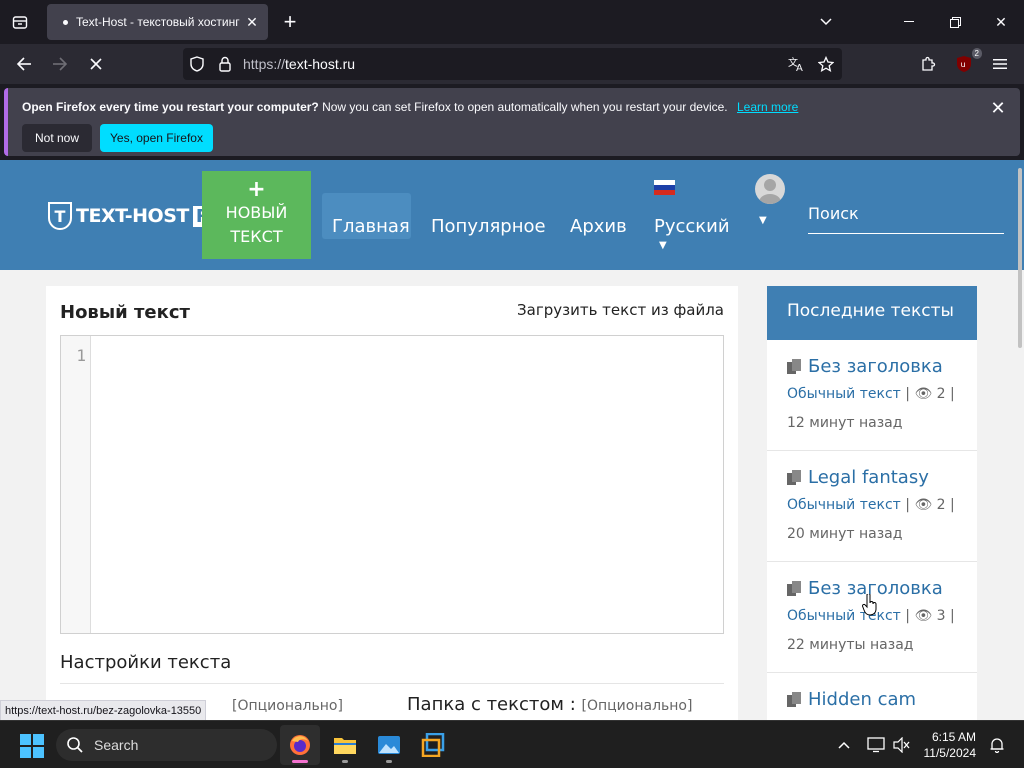 The image size is (1024, 768). What do you see at coordinates (75, 745) in the screenshot?
I see `search-icon` at bounding box center [75, 745].